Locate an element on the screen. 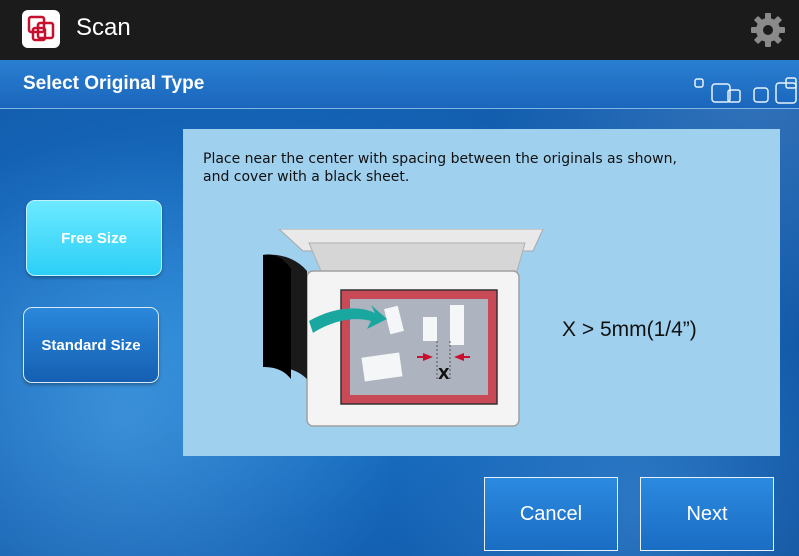 This screenshot has width=799, height=556. app-title: Scan is located at coordinates (103, 27).